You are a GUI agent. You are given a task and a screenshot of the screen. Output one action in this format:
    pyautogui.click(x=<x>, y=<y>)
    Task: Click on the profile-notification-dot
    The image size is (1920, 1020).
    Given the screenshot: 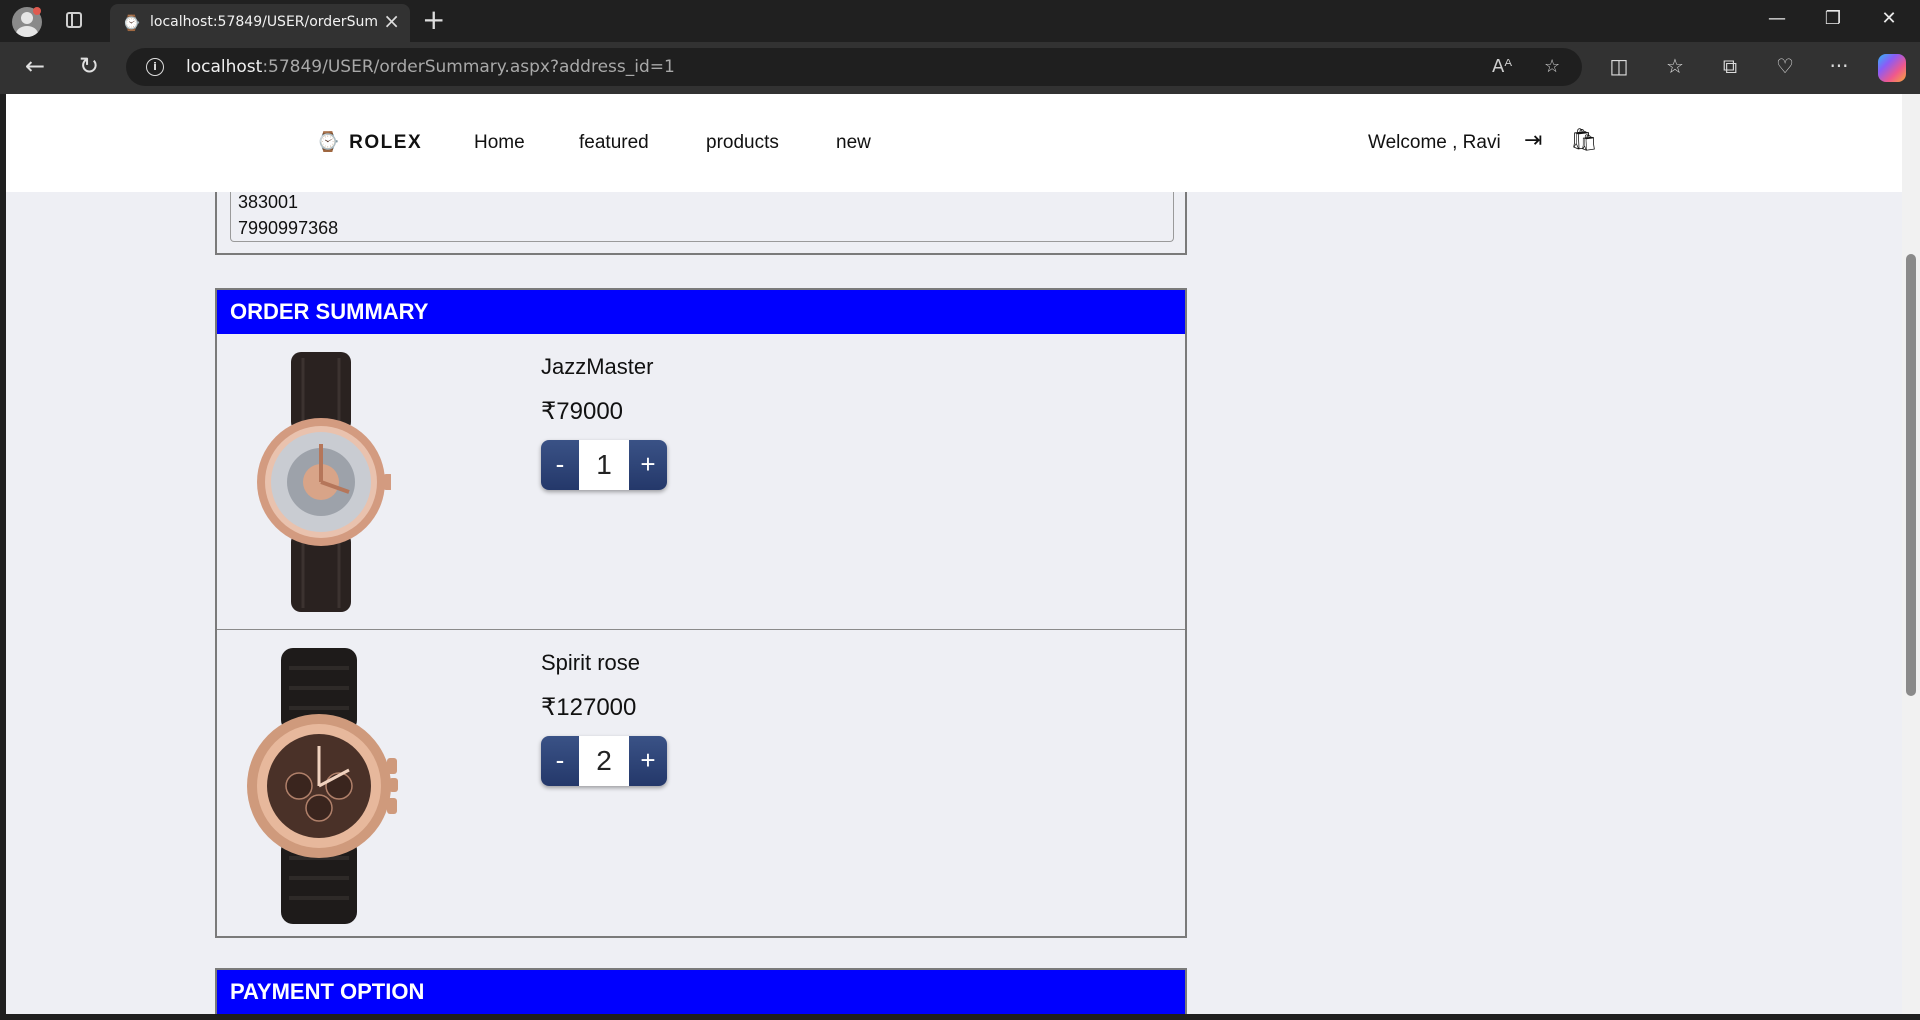 What is the action you would take?
    pyautogui.click(x=37, y=11)
    